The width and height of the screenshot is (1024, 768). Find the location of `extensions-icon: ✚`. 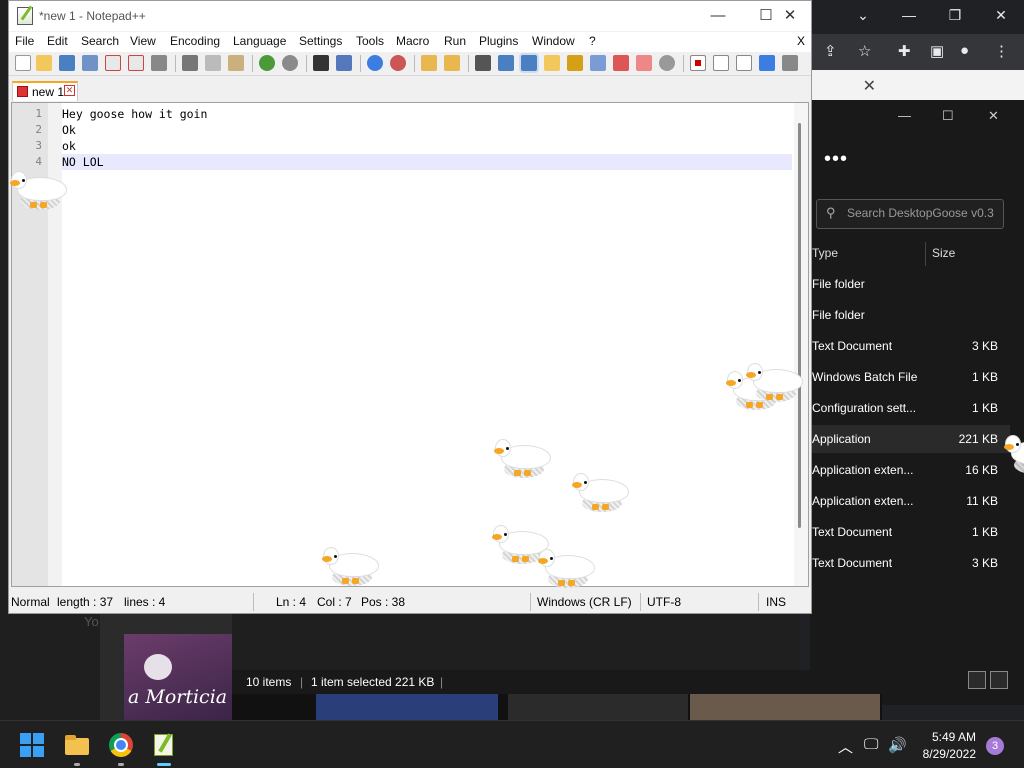

extensions-icon: ✚ is located at coordinates (904, 51).